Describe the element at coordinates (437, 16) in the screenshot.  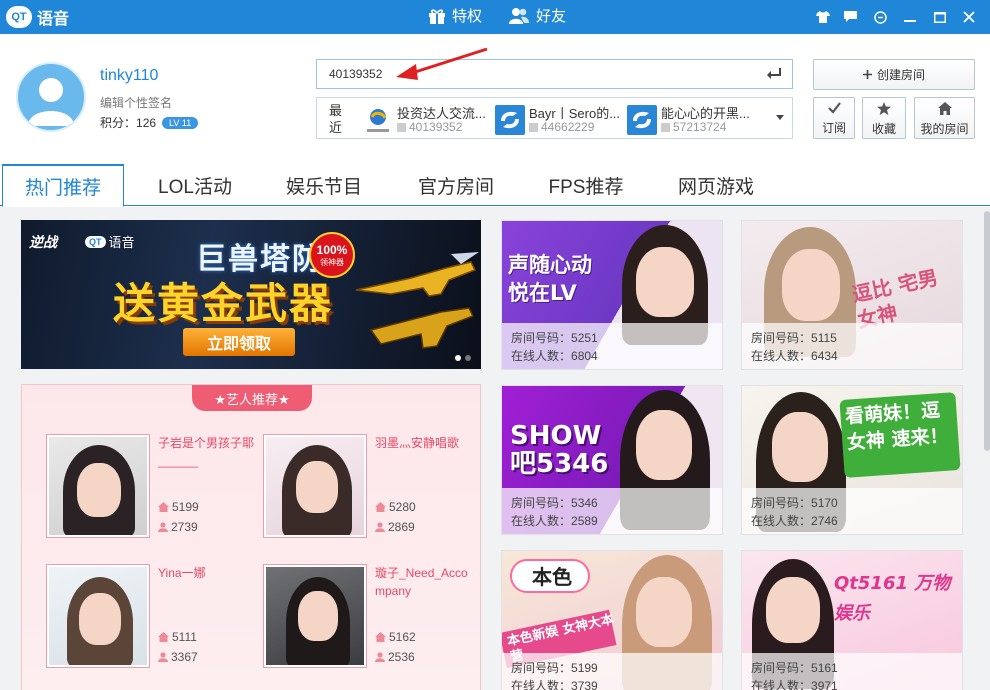
I see `gift-icon` at that location.